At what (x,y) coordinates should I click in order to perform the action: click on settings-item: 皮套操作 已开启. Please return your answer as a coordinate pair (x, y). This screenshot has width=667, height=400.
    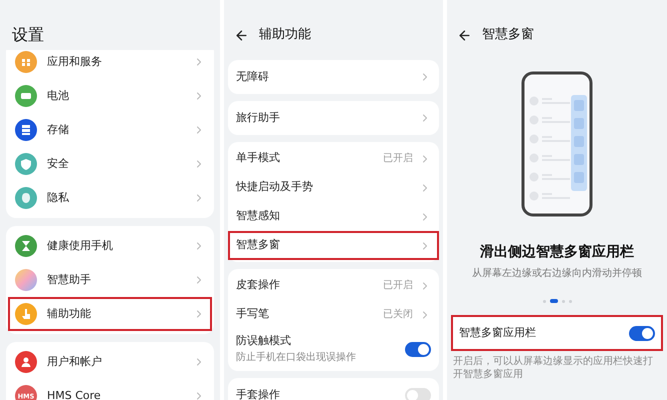
    Looking at the image, I should click on (333, 285).